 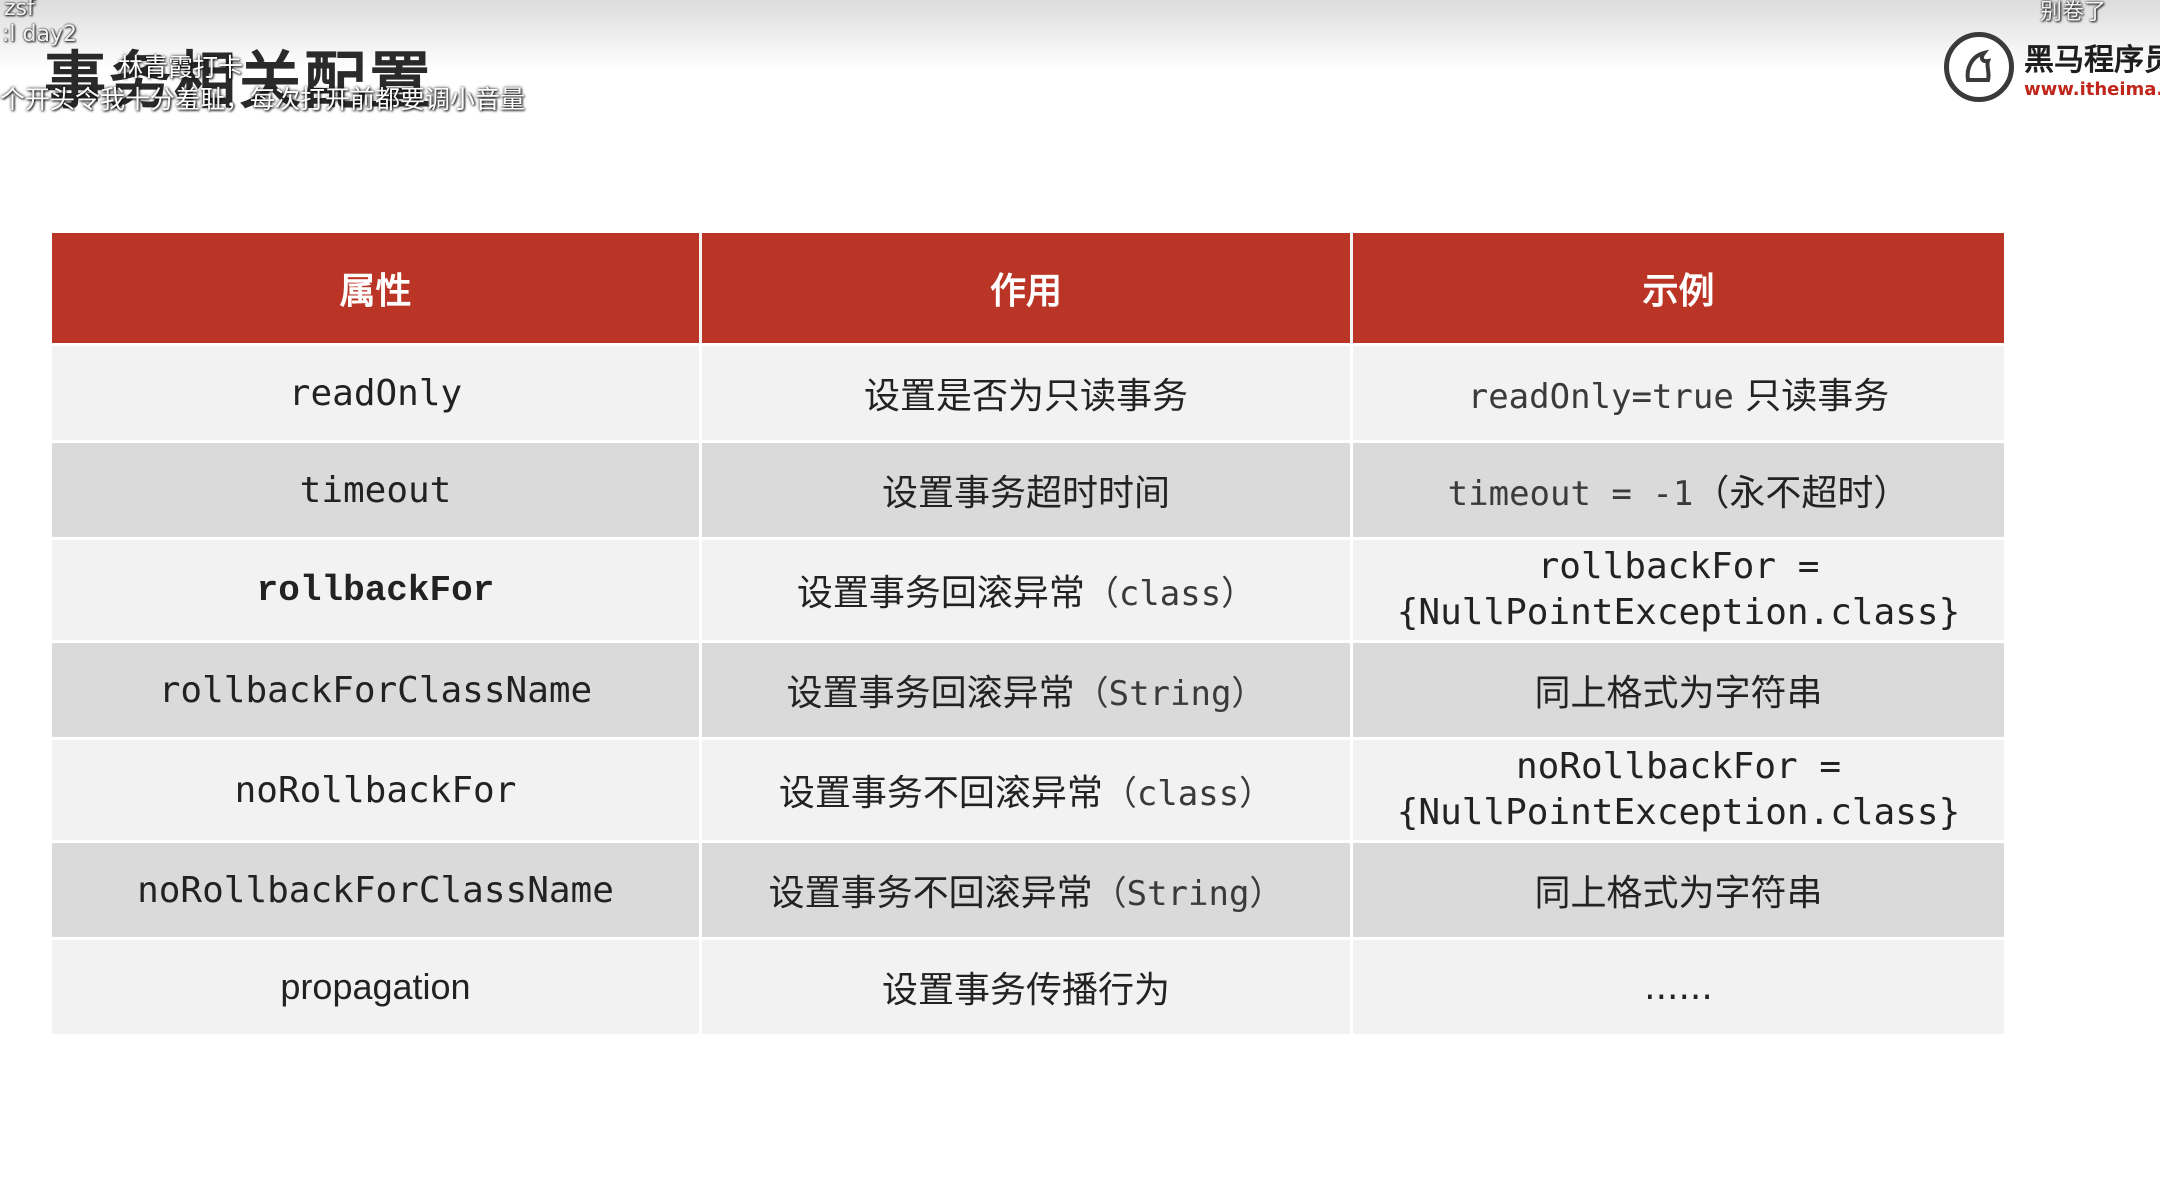 What do you see at coordinates (19, 10) in the screenshot?
I see `overlay-username: zsf` at bounding box center [19, 10].